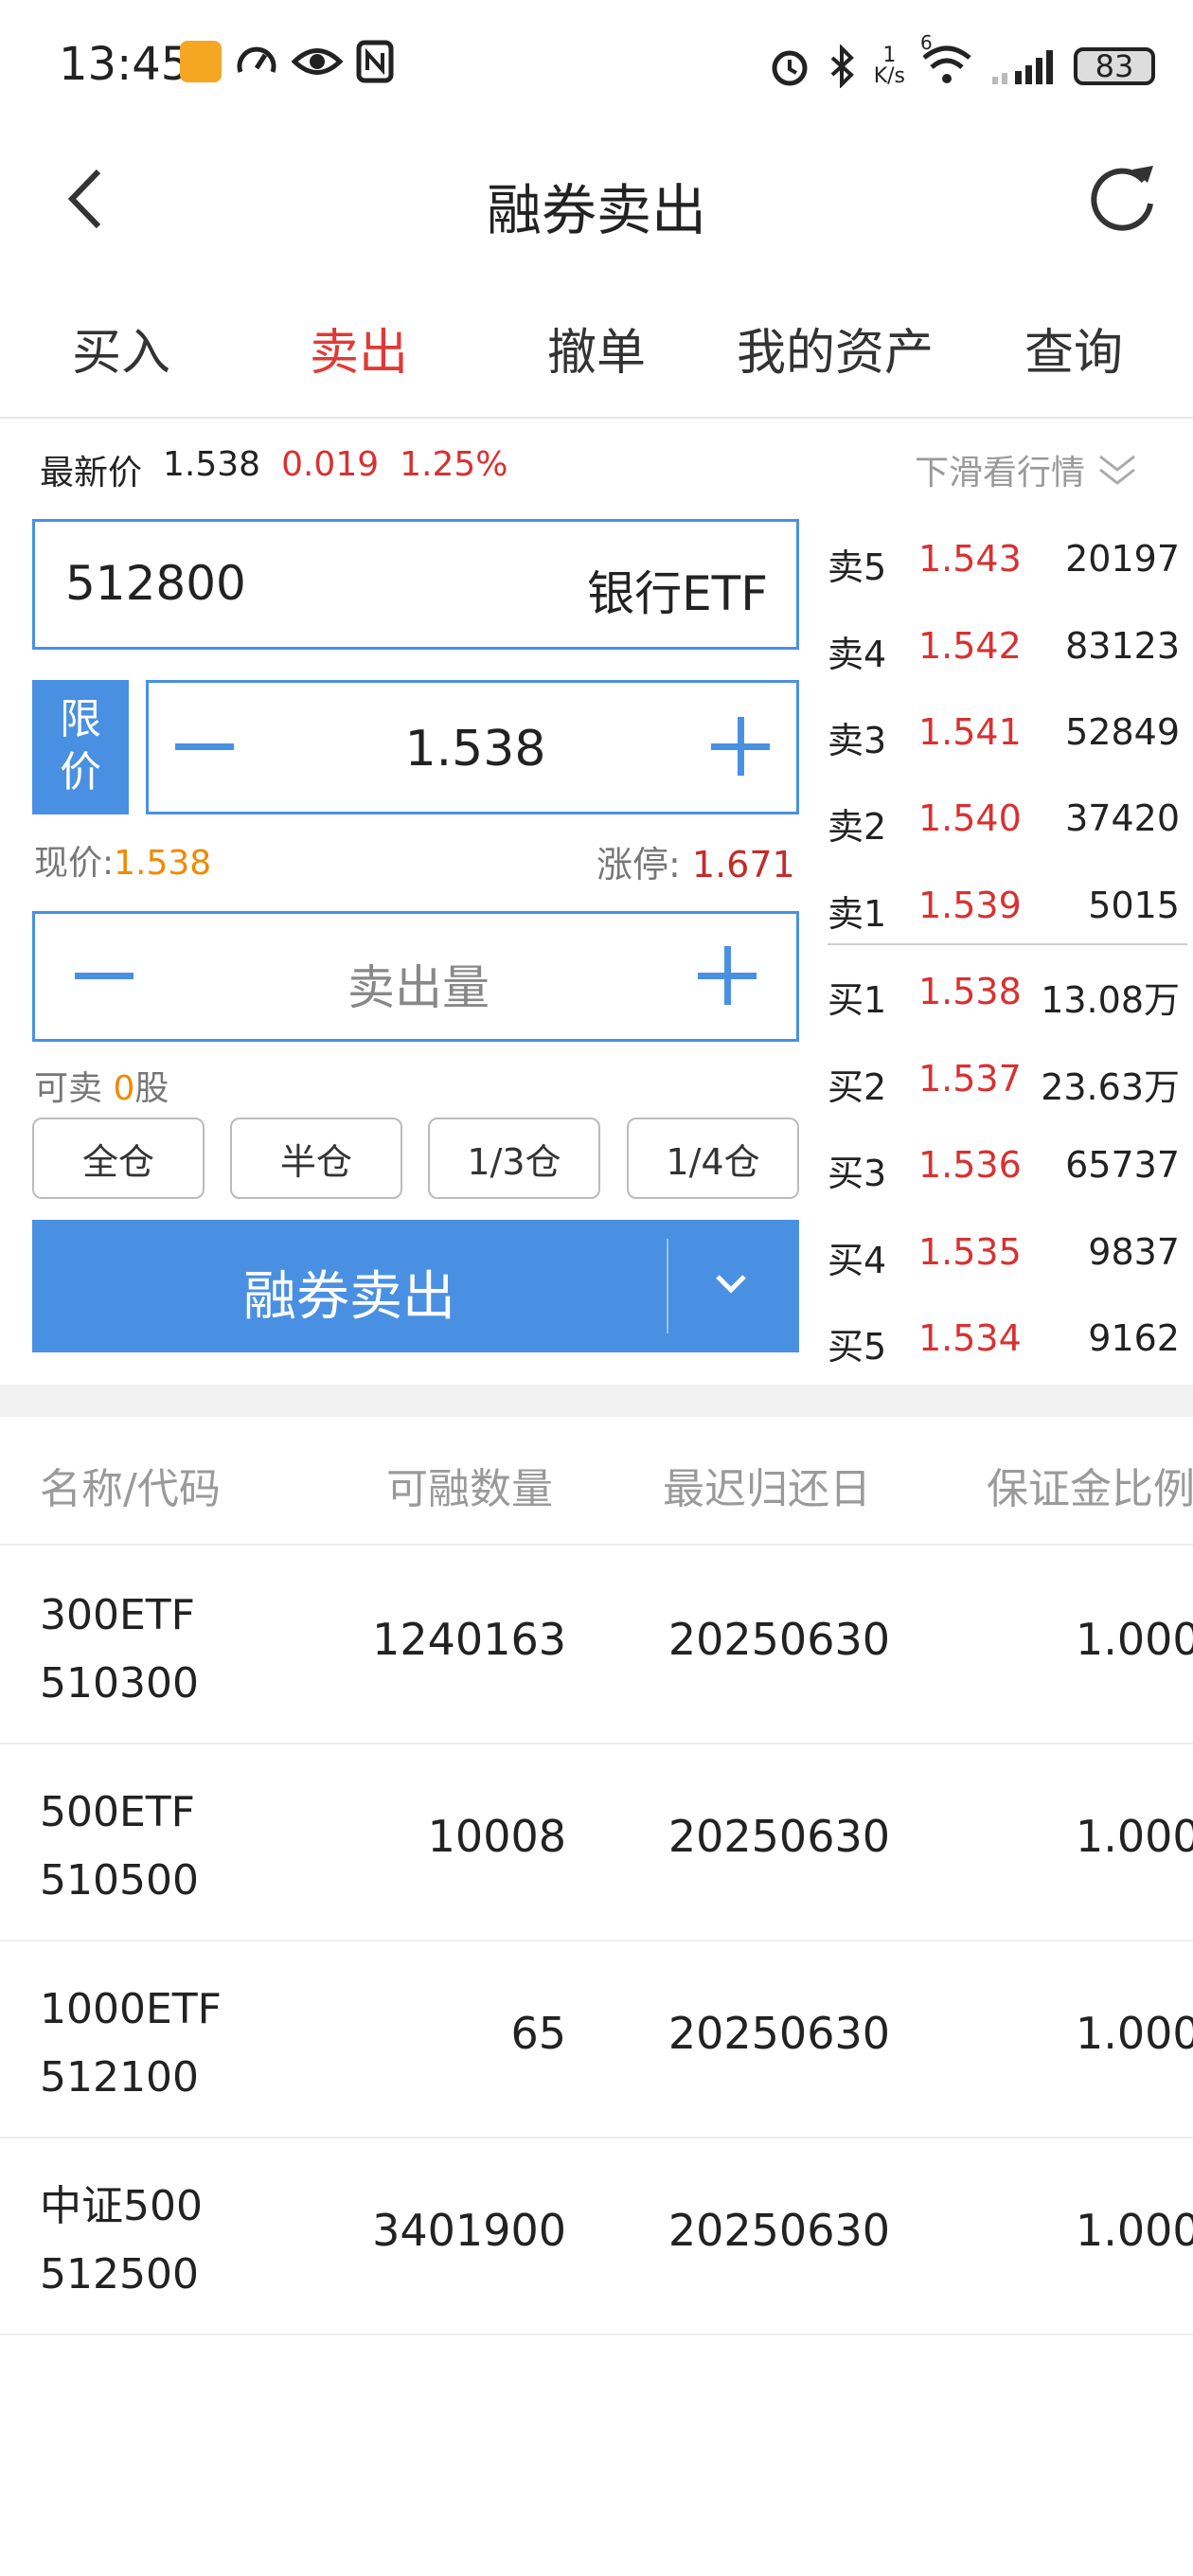 The image size is (1193, 2576). Describe the element at coordinates (124, 64) in the screenshot. I see `status-time: 13:45` at that location.